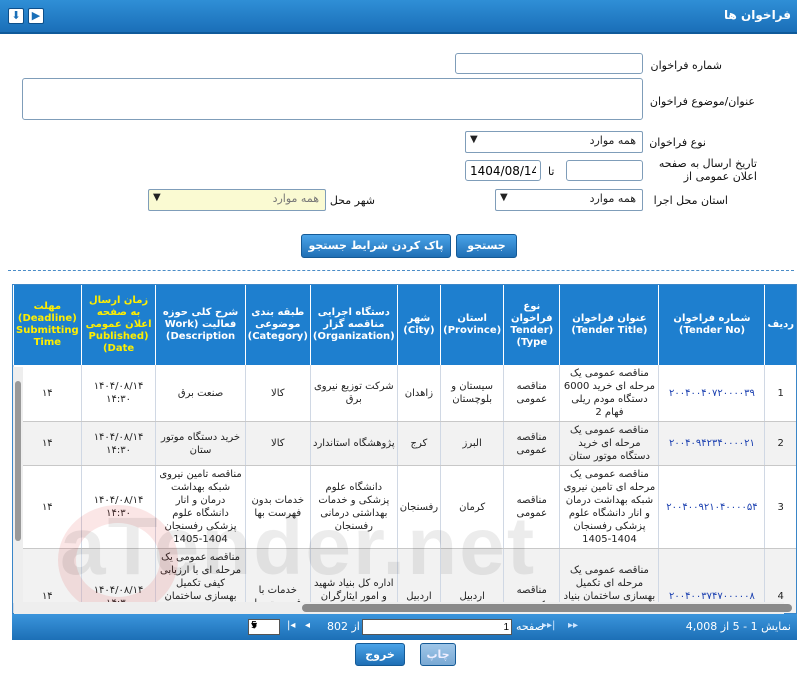  What do you see at coordinates (418, 393) in the screenshot?
I see `cell-city: زاهدان` at bounding box center [418, 393].